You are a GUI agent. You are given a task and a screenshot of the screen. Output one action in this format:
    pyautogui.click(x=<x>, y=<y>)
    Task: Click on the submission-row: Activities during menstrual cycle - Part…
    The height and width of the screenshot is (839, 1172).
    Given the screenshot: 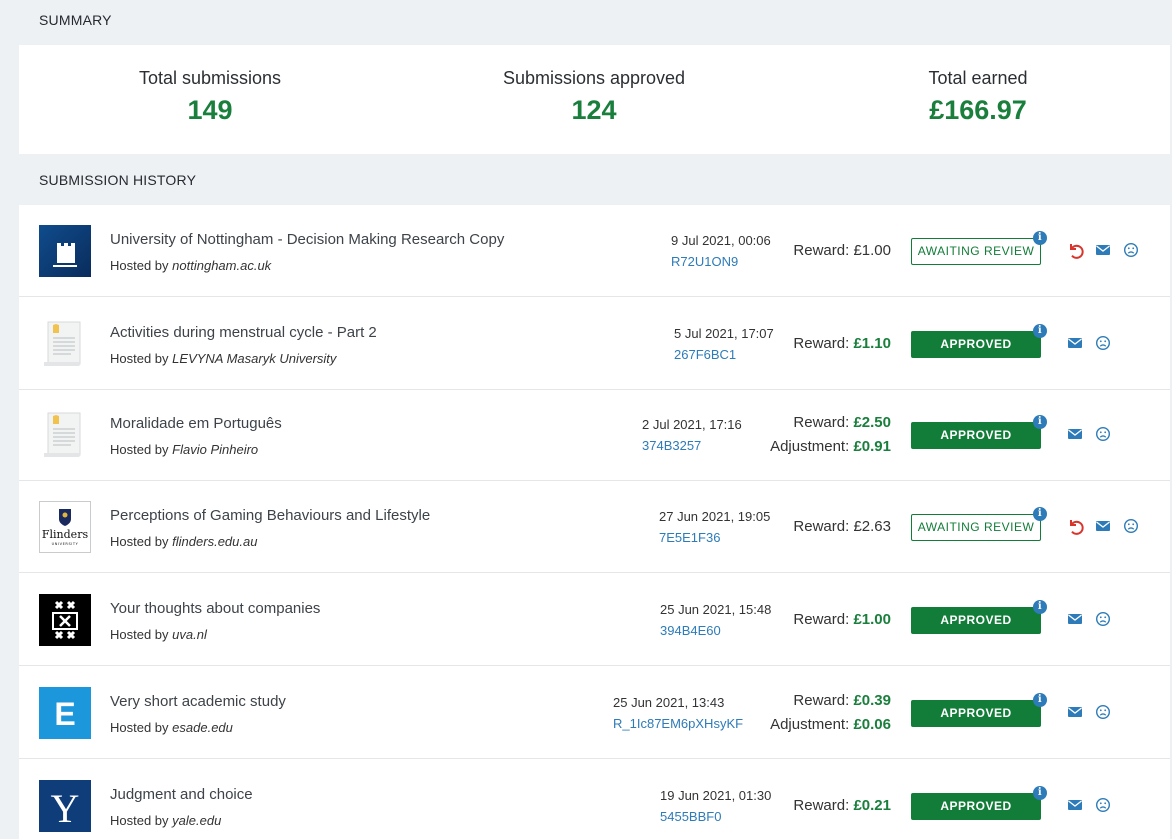 What is the action you would take?
    pyautogui.click(x=594, y=344)
    